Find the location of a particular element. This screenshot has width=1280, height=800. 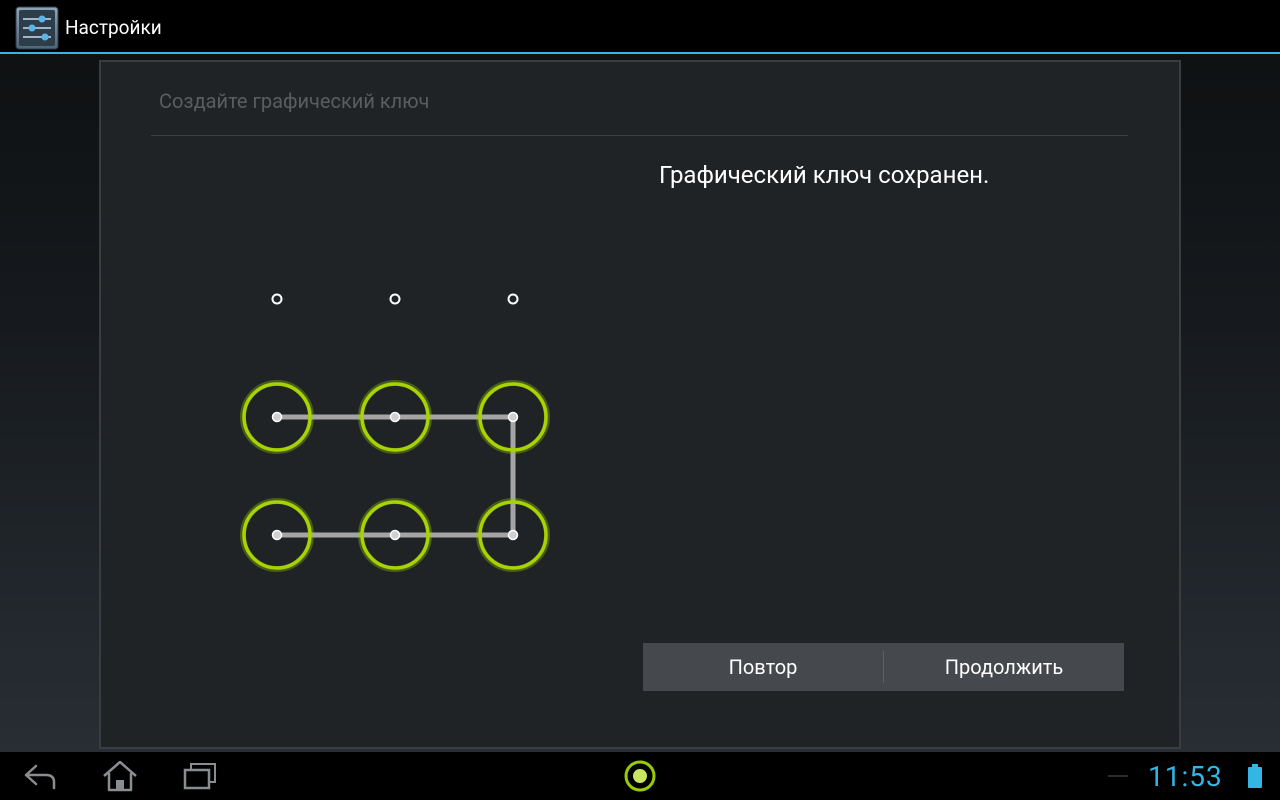

battery-icon is located at coordinates (1255, 776).